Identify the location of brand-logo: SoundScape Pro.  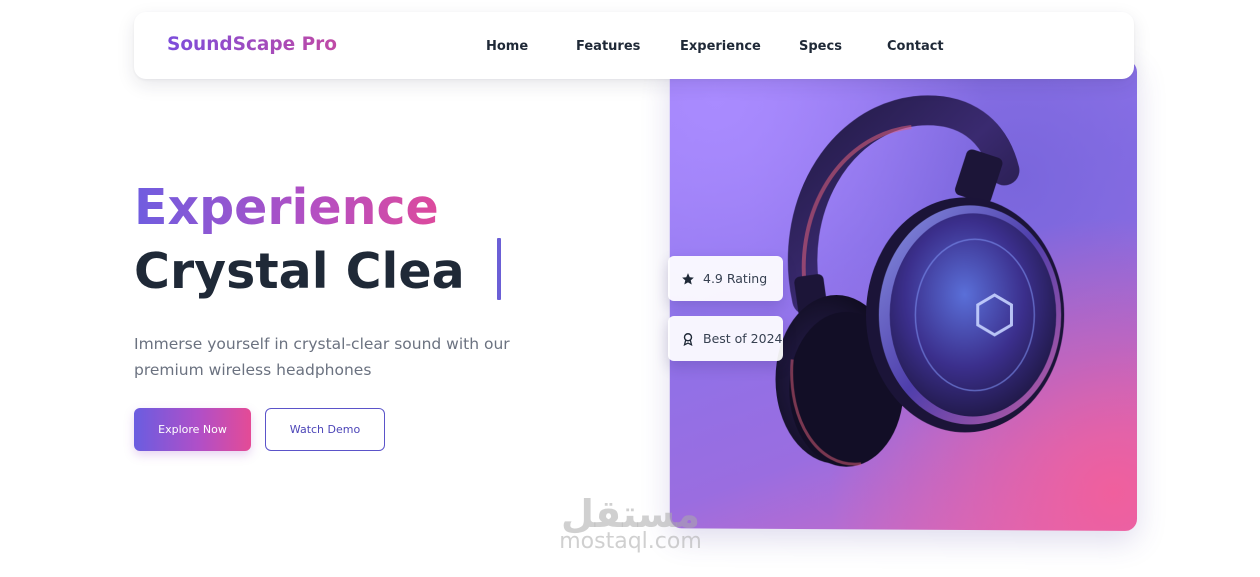
(252, 44).